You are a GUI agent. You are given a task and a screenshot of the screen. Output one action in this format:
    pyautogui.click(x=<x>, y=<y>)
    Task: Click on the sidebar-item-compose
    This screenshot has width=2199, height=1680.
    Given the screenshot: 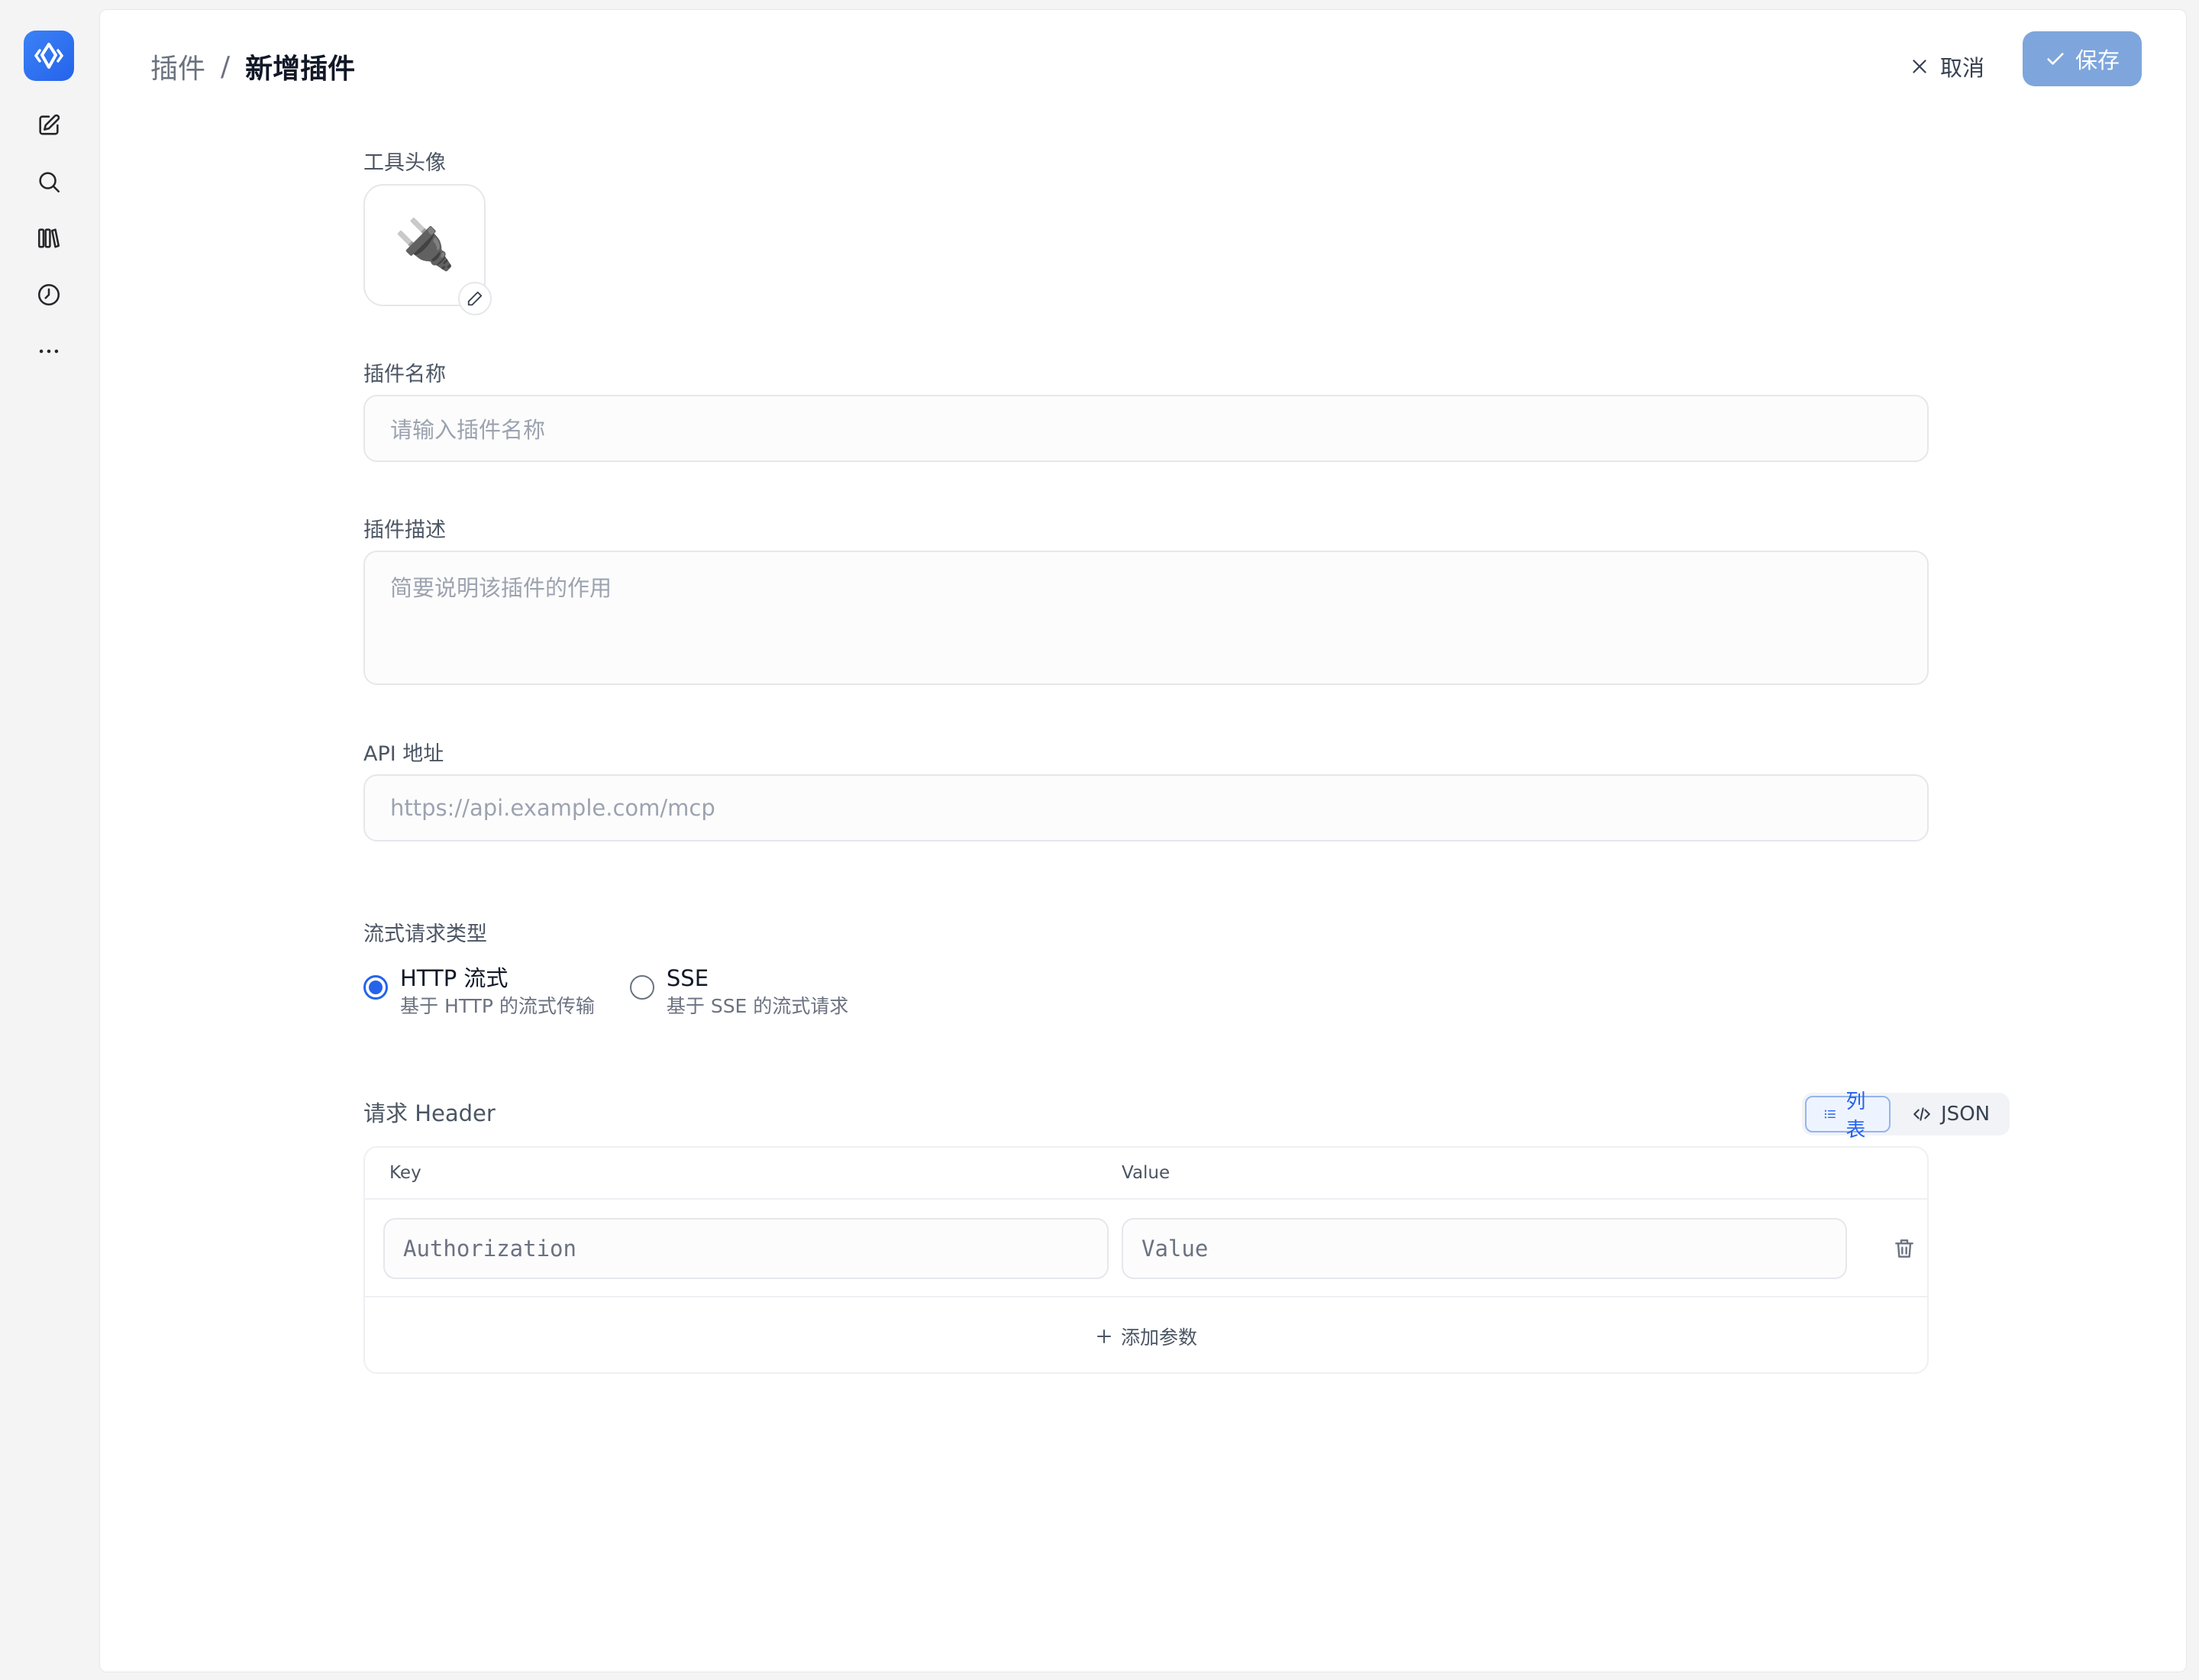 What is the action you would take?
    pyautogui.click(x=49, y=126)
    